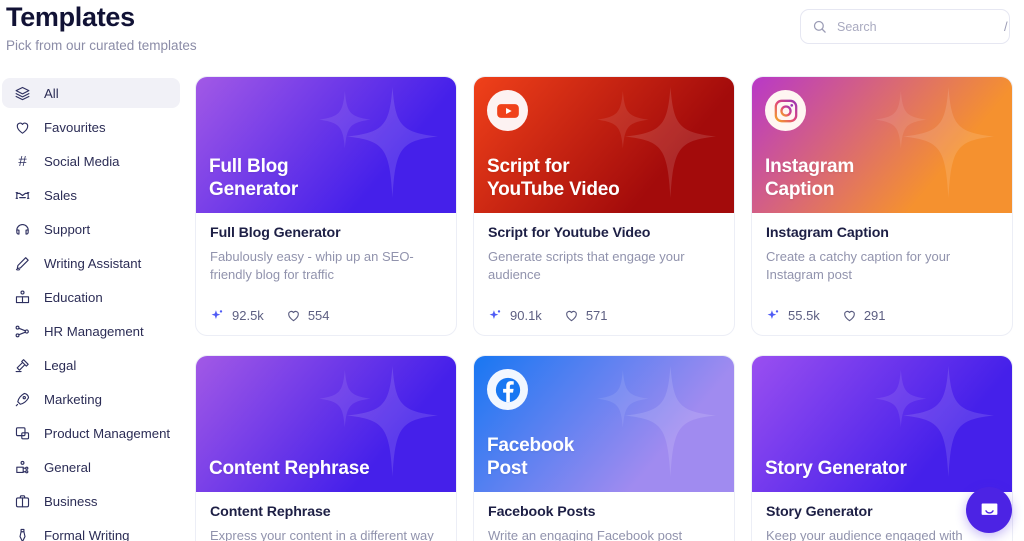 The width and height of the screenshot is (1024, 541). I want to click on tie-icon, so click(22, 534).